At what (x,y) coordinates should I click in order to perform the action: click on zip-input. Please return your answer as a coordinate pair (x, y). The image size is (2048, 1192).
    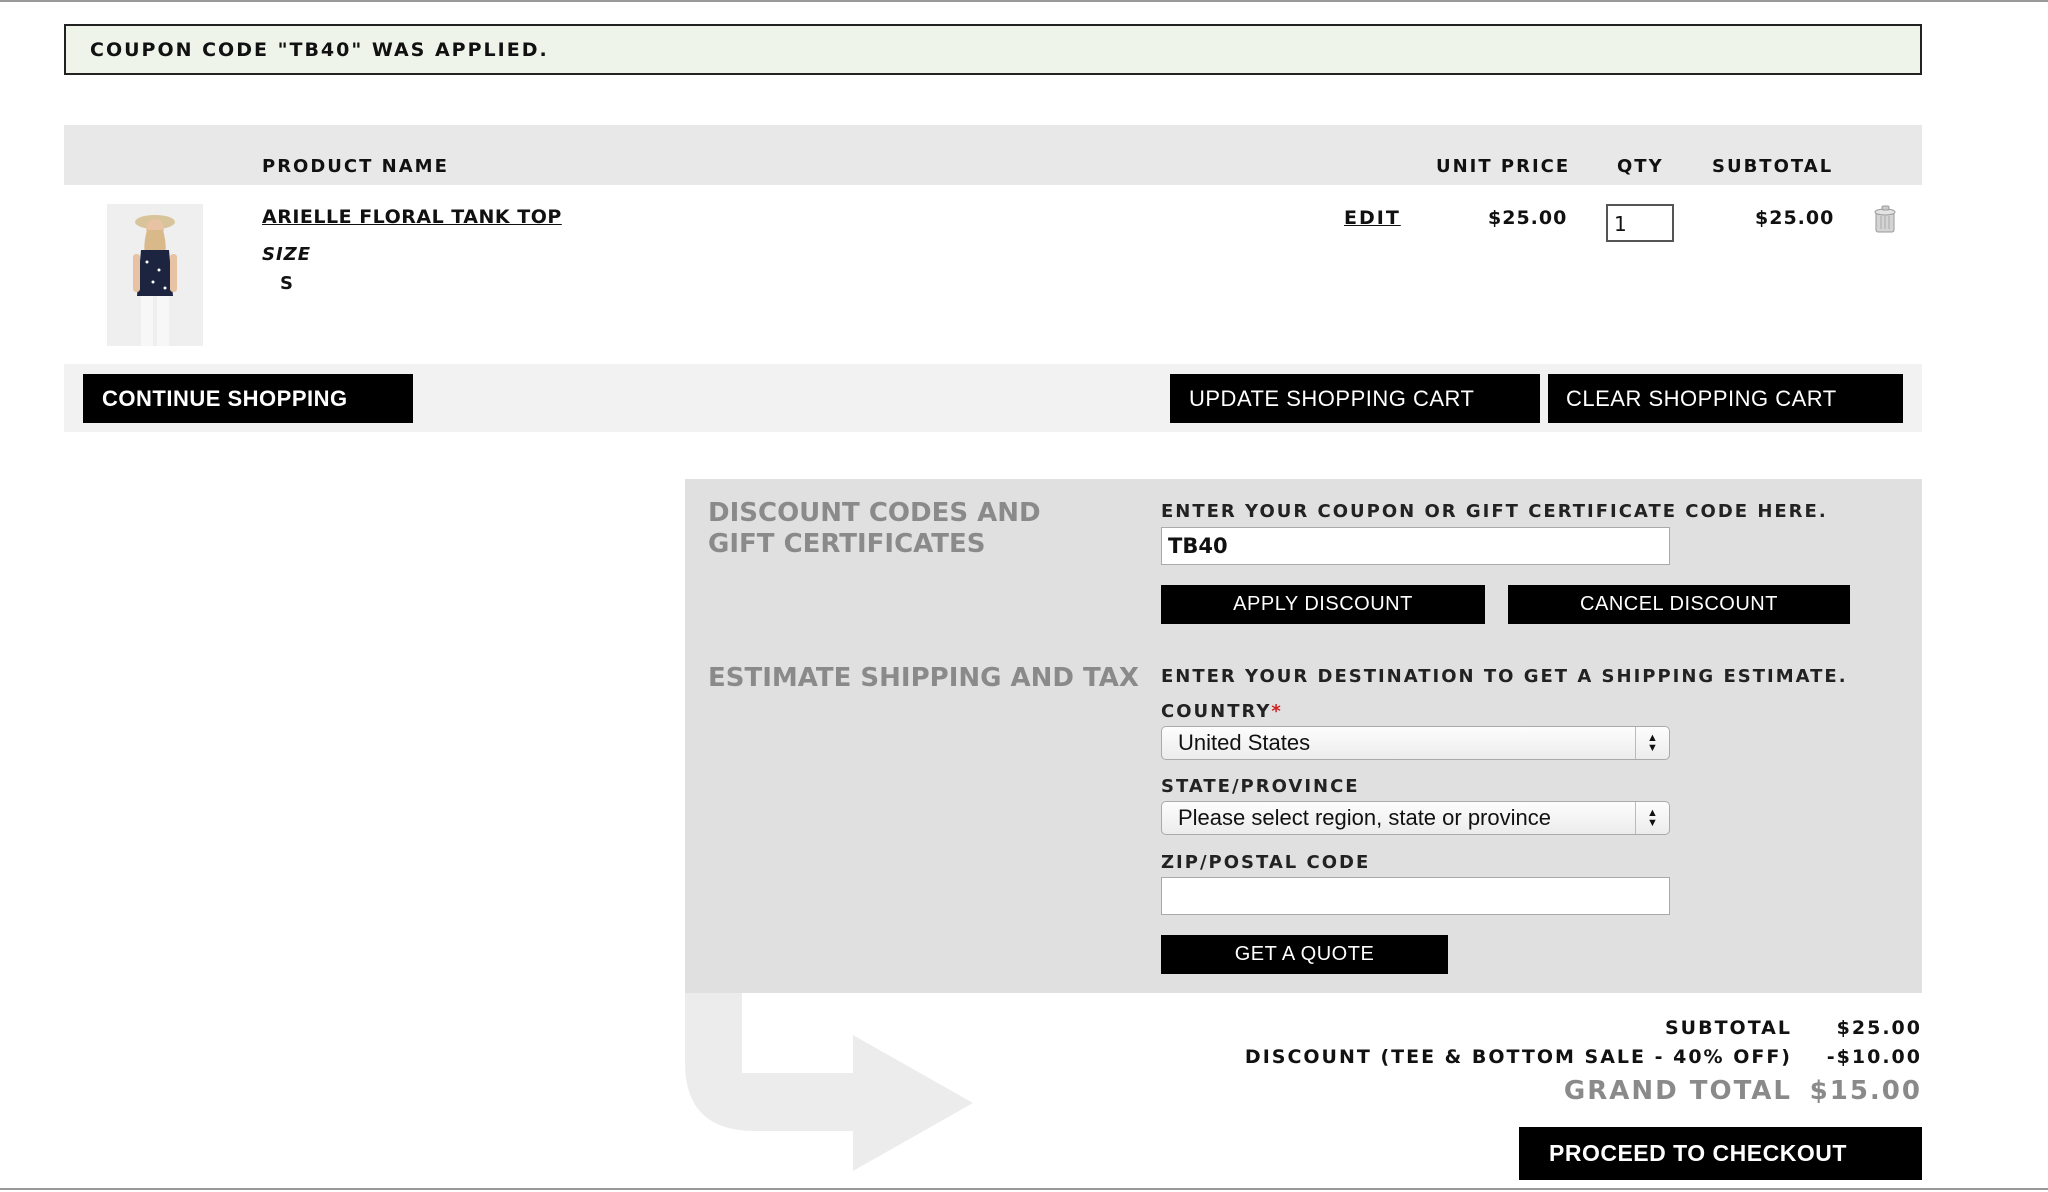
    Looking at the image, I should click on (1415, 896).